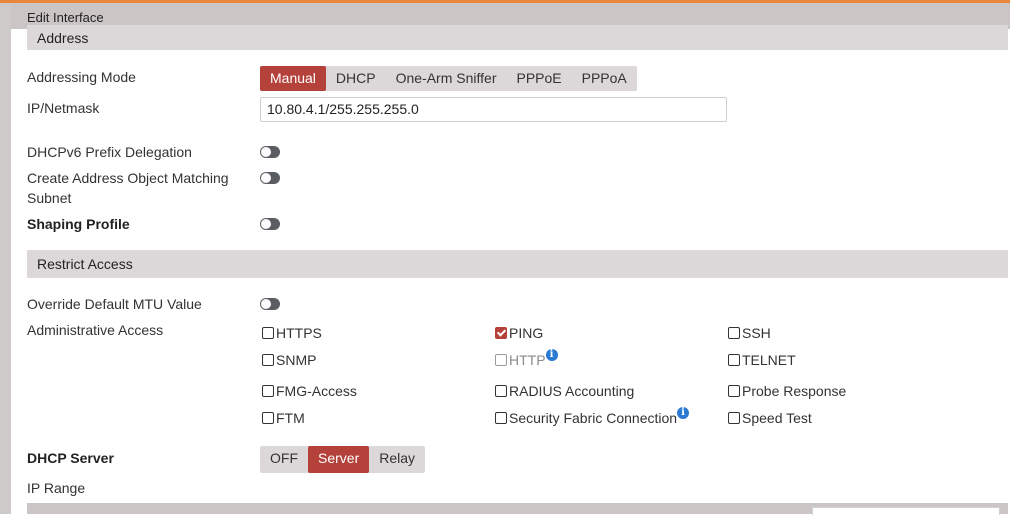  What do you see at coordinates (538, 78) in the screenshot?
I see `addressing-mode-pppoe: PPPoE` at bounding box center [538, 78].